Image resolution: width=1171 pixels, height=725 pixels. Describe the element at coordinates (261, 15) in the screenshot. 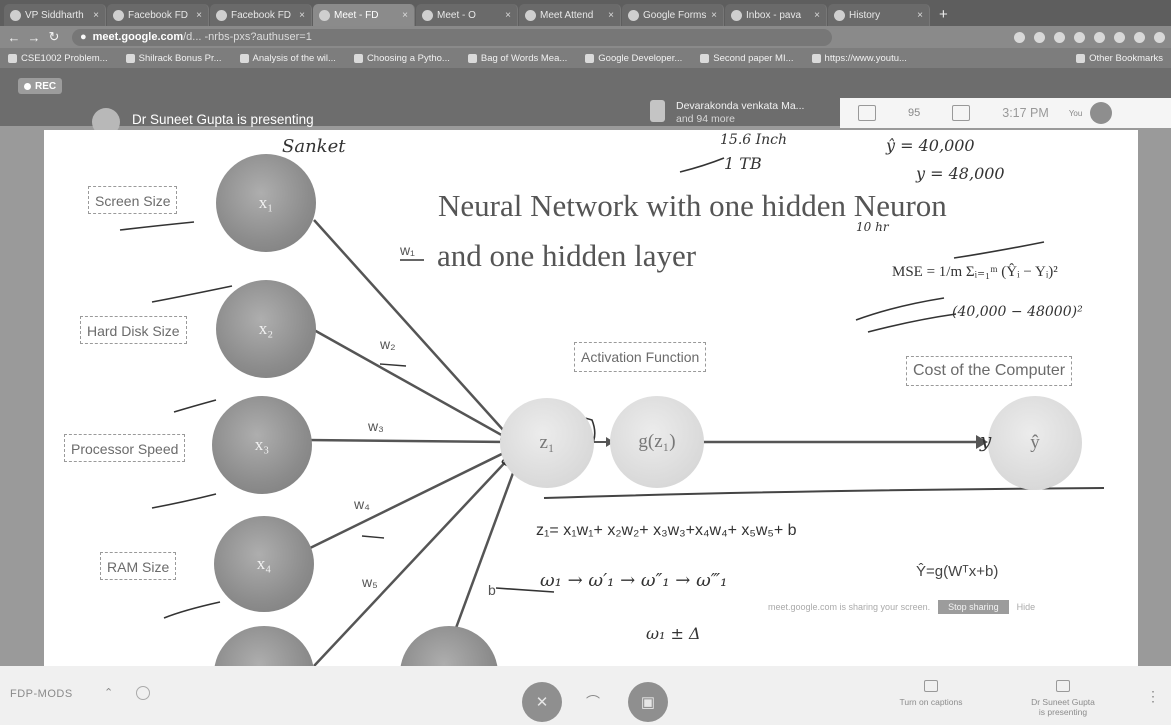

I see `tab-2: Facebook FD ×` at that location.